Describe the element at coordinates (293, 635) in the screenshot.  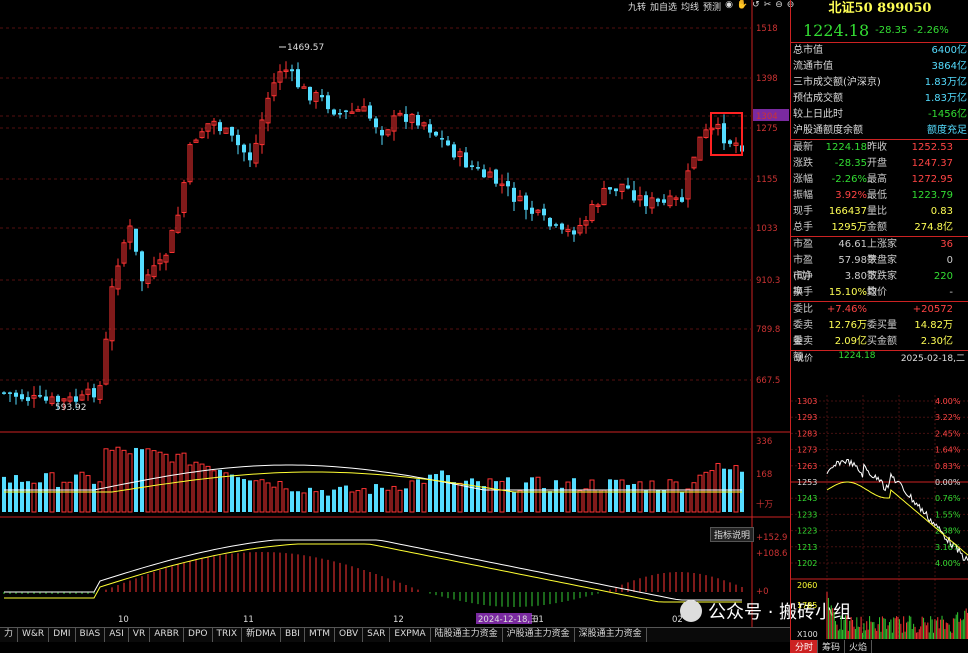
I see `indicator-tab: BBI` at that location.